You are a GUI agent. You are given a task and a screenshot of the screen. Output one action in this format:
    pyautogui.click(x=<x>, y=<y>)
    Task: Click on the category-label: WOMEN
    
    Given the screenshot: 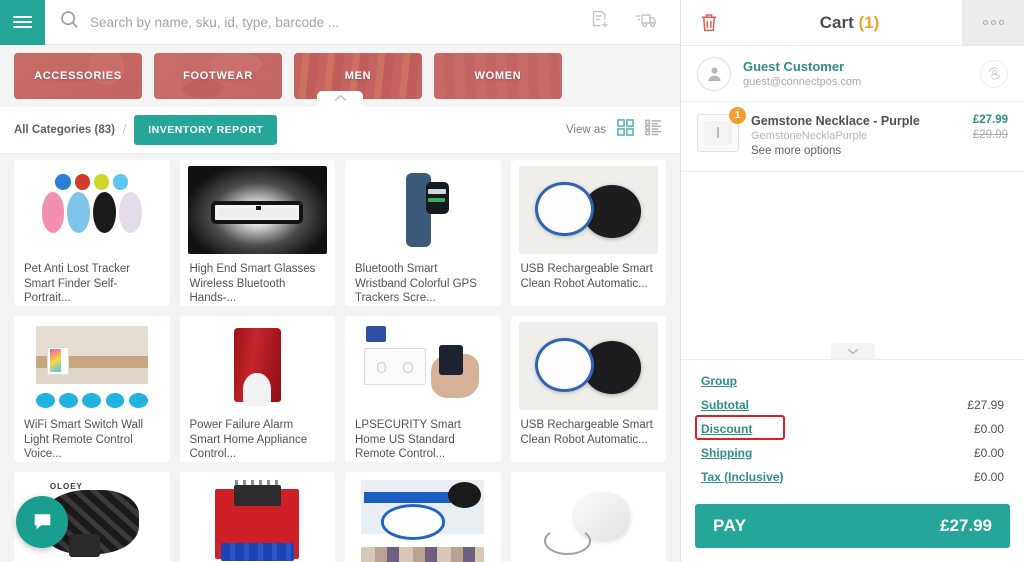 What is the action you would take?
    pyautogui.click(x=498, y=76)
    